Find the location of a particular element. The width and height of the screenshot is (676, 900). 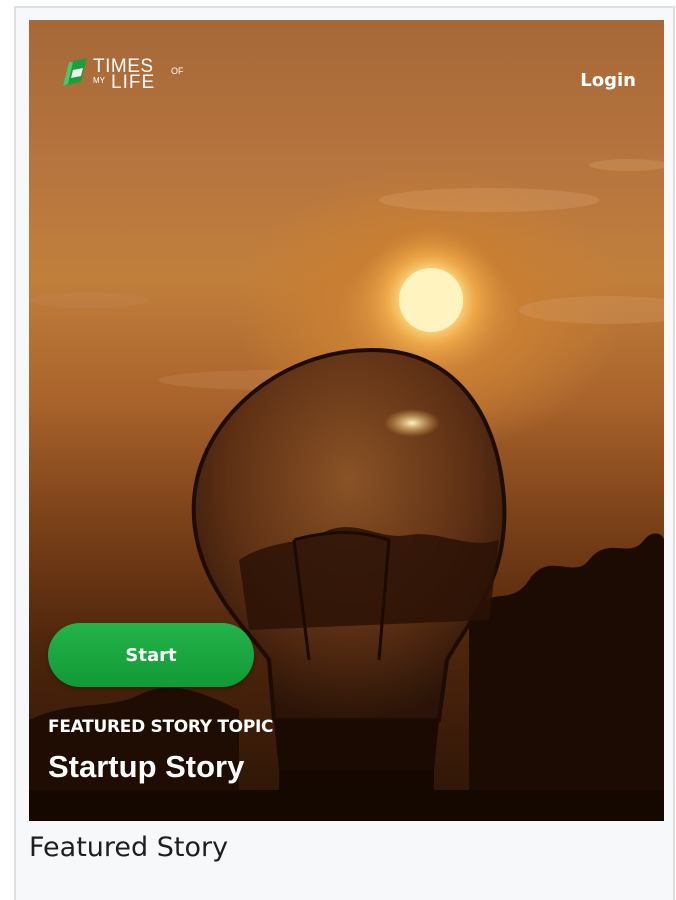

logo-life: LIFE is located at coordinates (133, 82).